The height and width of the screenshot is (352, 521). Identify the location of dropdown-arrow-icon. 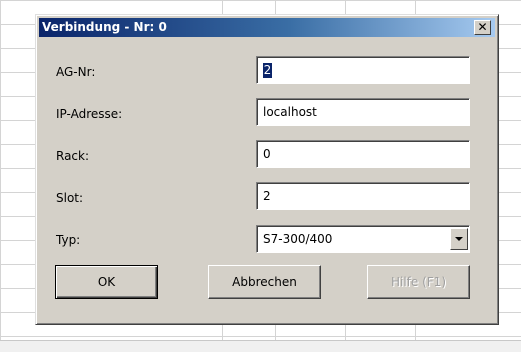
(459, 239).